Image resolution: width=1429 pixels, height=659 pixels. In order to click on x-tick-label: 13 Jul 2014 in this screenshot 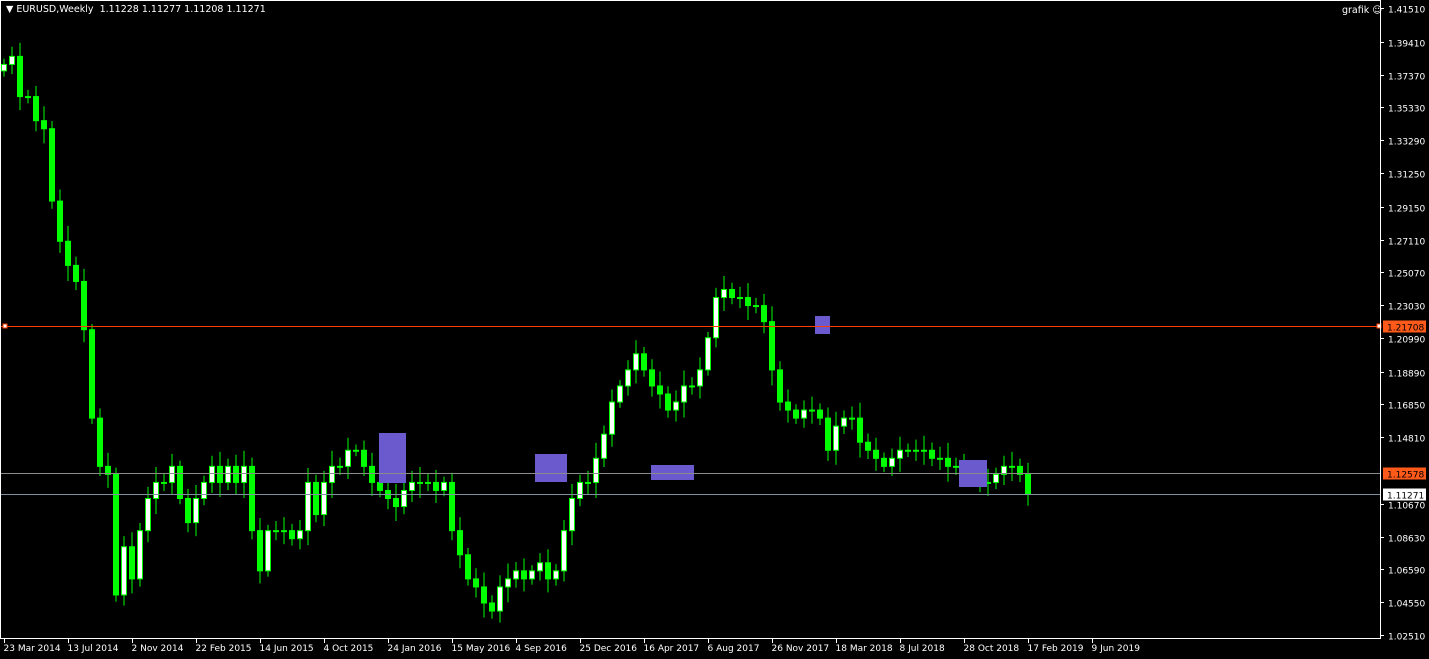, I will do `click(93, 649)`.